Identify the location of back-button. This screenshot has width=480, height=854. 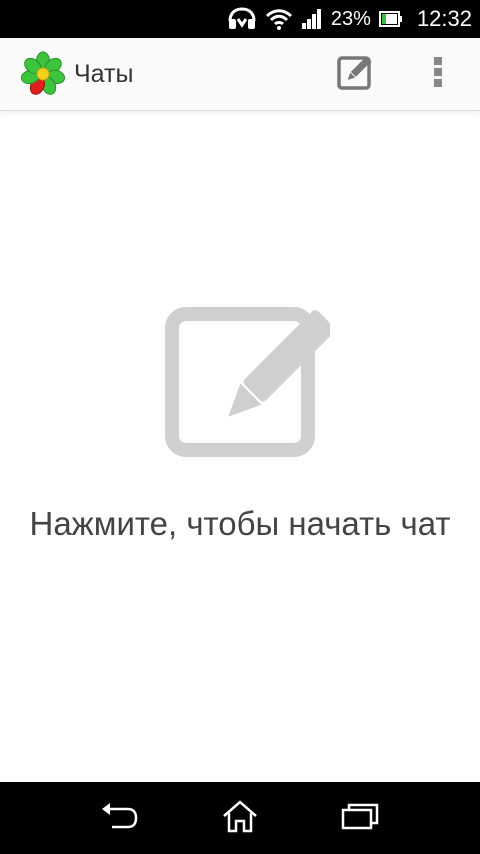
(120, 818).